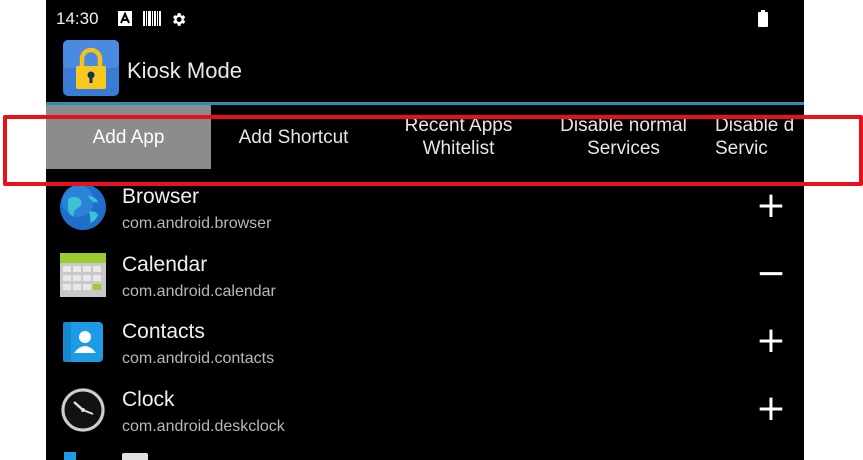 The image size is (863, 460). I want to click on list-item-clock: Clock com.android.deskclock +, so click(425, 409).